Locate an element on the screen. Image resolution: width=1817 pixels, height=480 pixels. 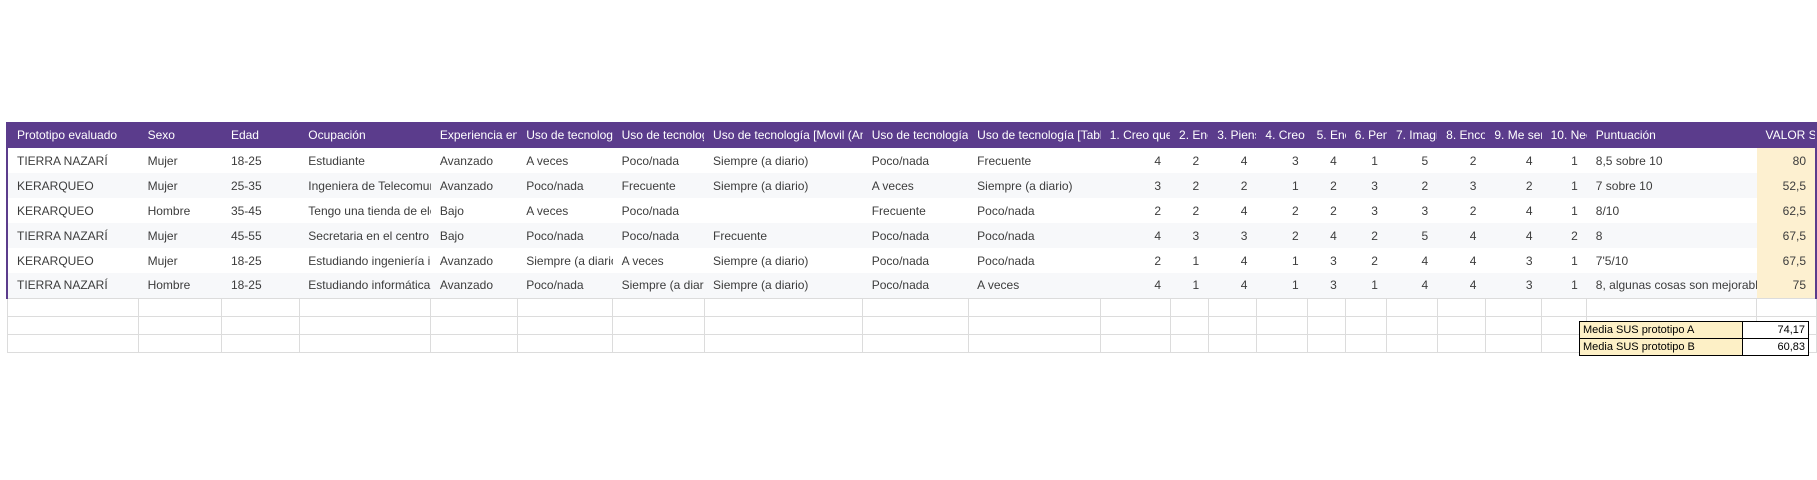
column-header: Experiencia en i is located at coordinates (474, 135).